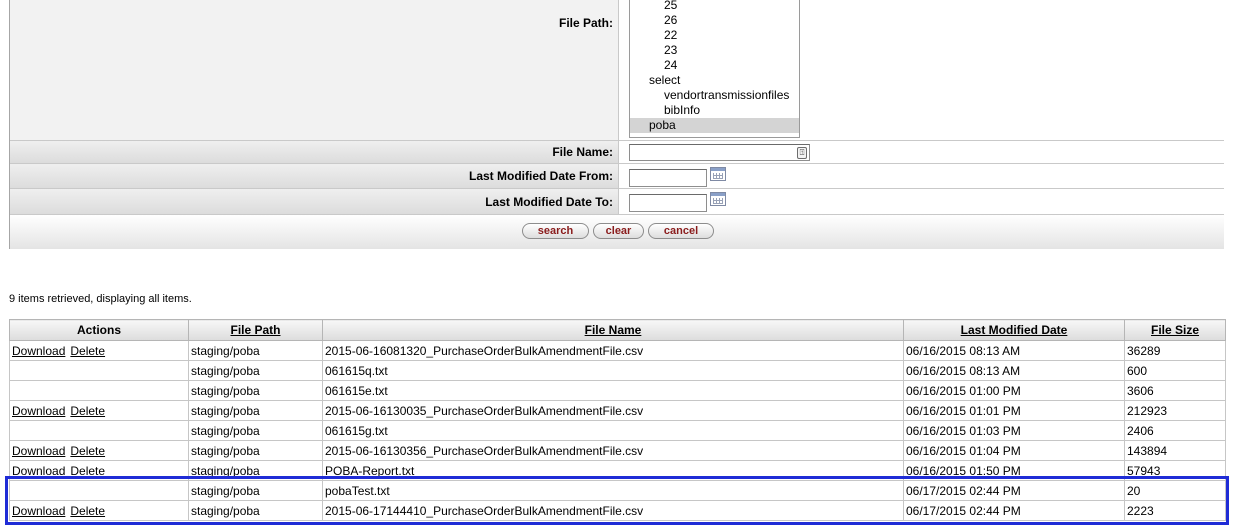  I want to click on file-path-option: vendortransmissionfiles, so click(714, 95).